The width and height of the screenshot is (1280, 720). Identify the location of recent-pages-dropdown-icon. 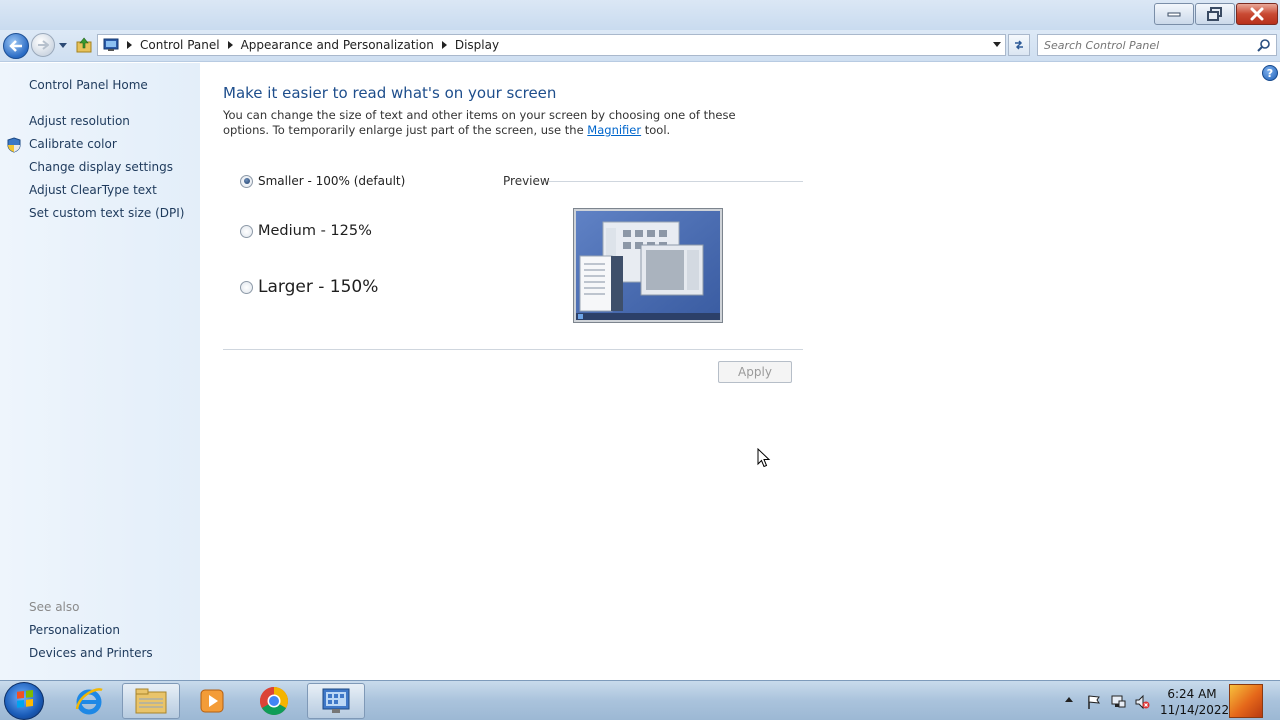
(63, 45).